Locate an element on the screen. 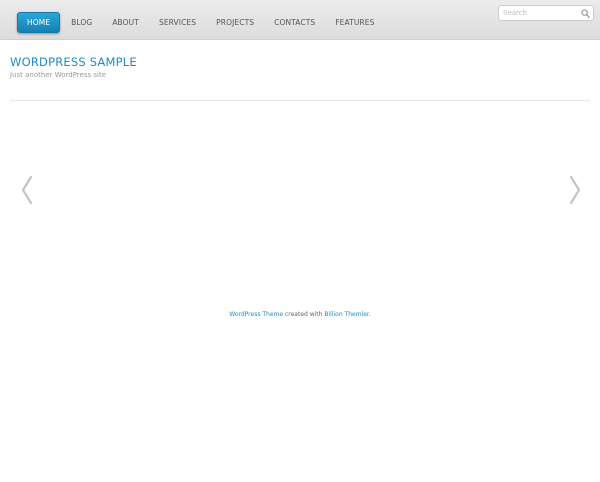 This screenshot has height=482, width=600. search-input is located at coordinates (541, 13).